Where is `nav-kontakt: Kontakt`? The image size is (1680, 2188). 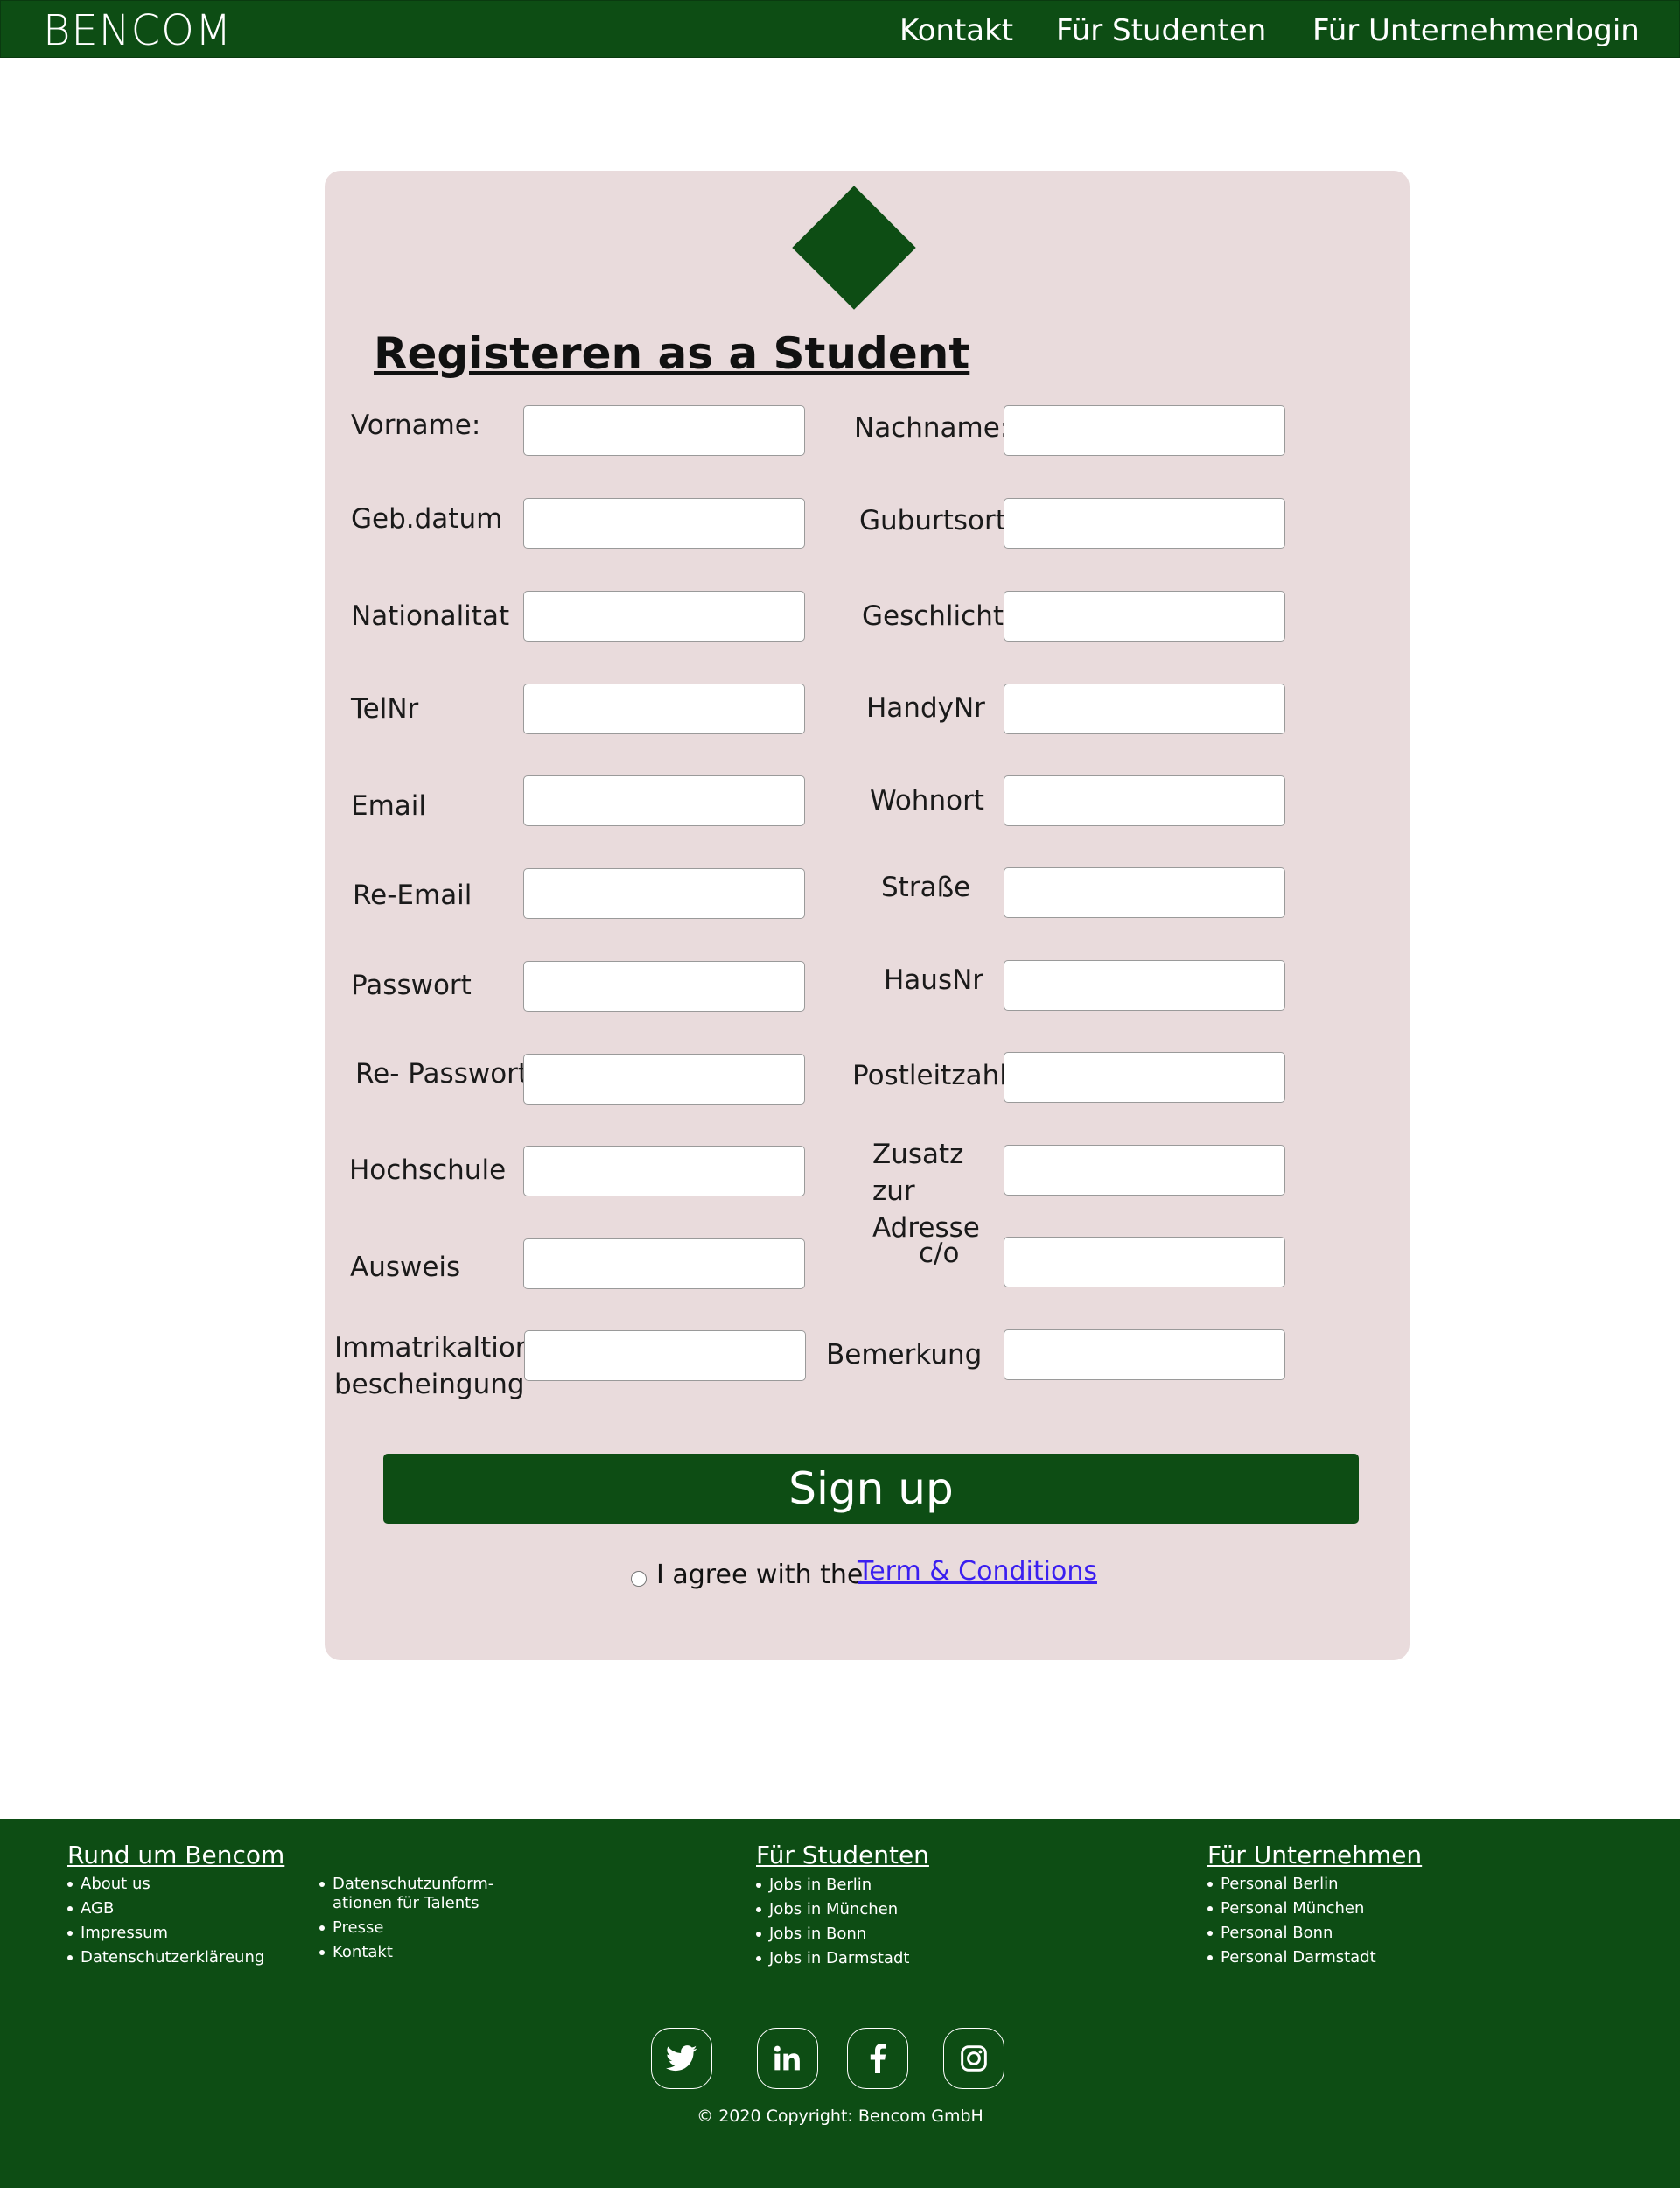
nav-kontakt: Kontakt is located at coordinates (956, 31).